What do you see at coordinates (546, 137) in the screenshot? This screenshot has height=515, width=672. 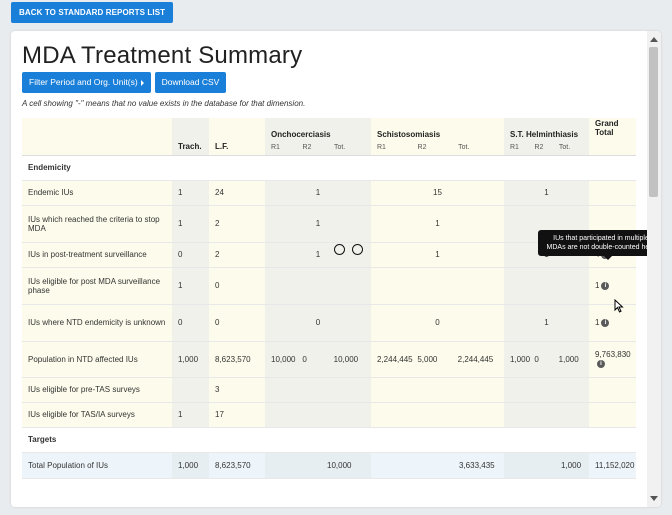 I see `header-sth: S.T. Helminthiasis R1 R2 Tot.` at bounding box center [546, 137].